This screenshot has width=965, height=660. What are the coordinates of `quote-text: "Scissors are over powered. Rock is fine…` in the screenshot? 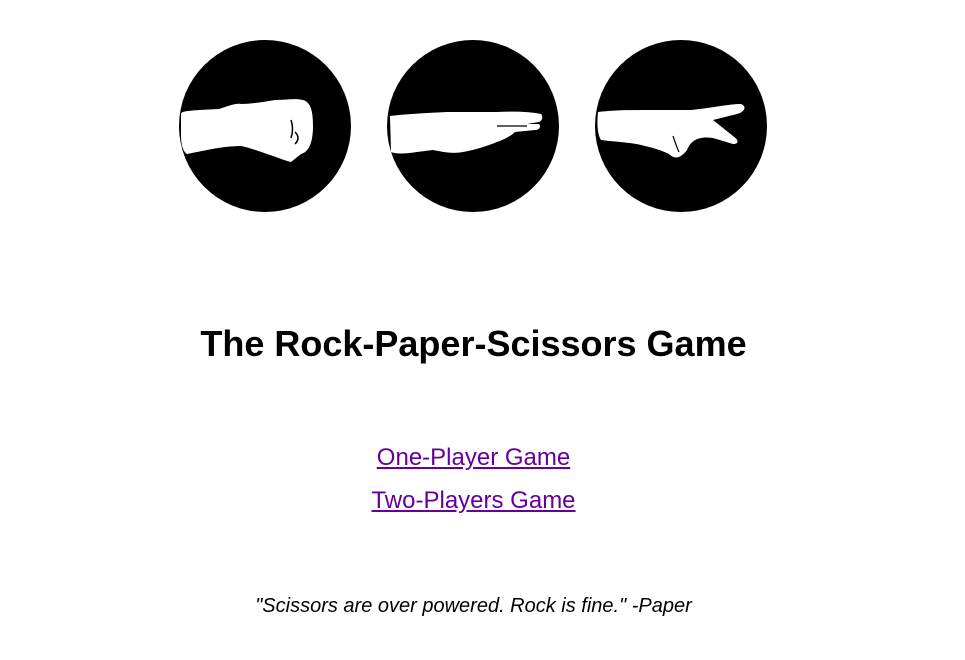 It's located at (473, 606).